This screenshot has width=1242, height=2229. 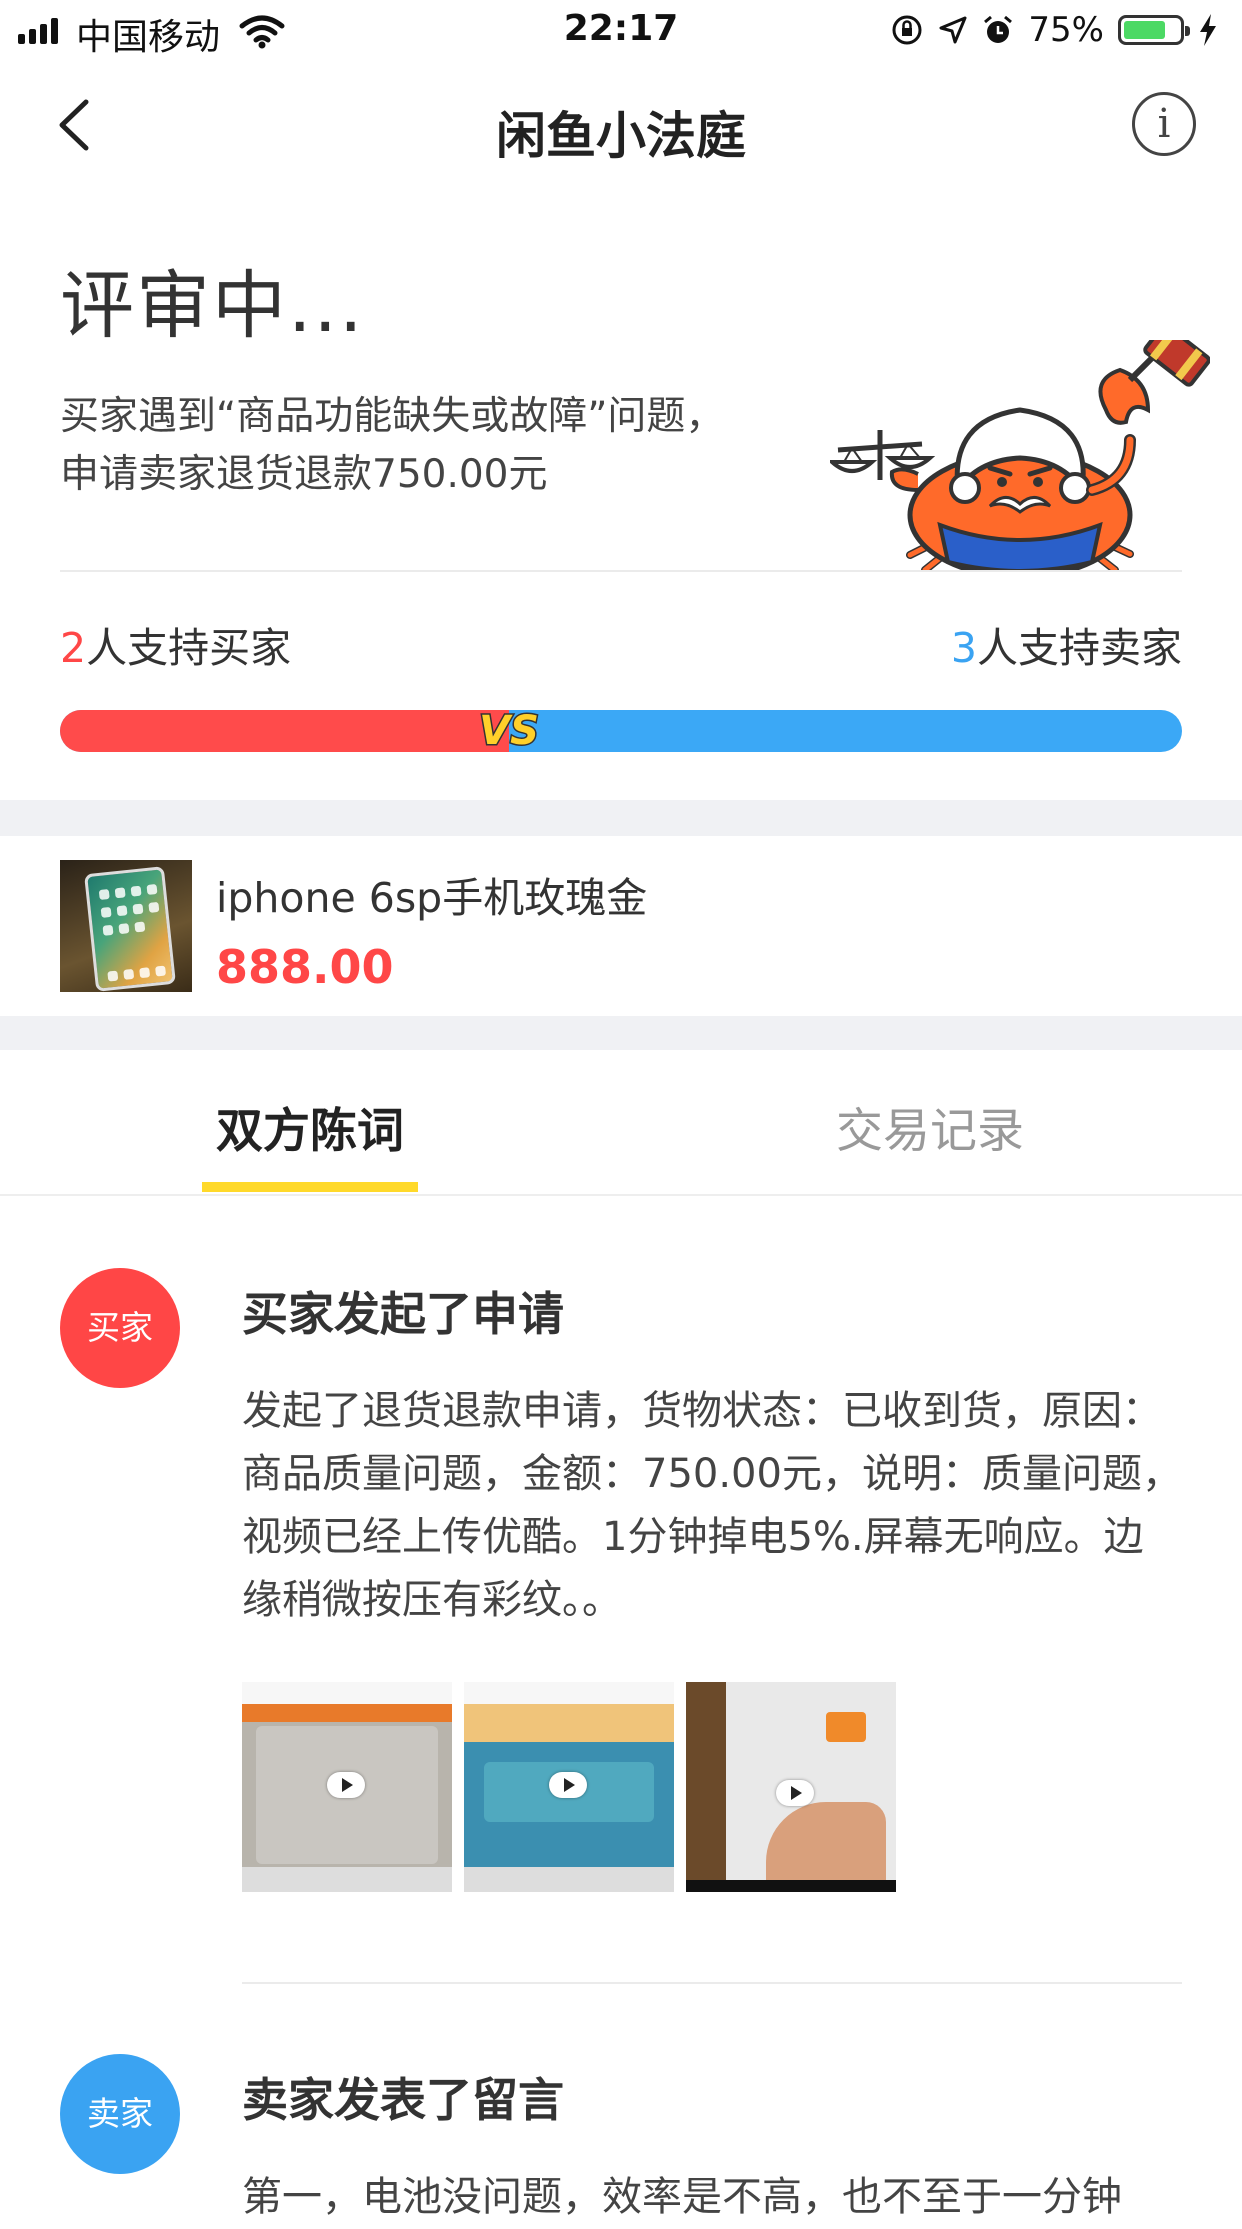 I want to click on vs-label: VS, so click(x=509, y=731).